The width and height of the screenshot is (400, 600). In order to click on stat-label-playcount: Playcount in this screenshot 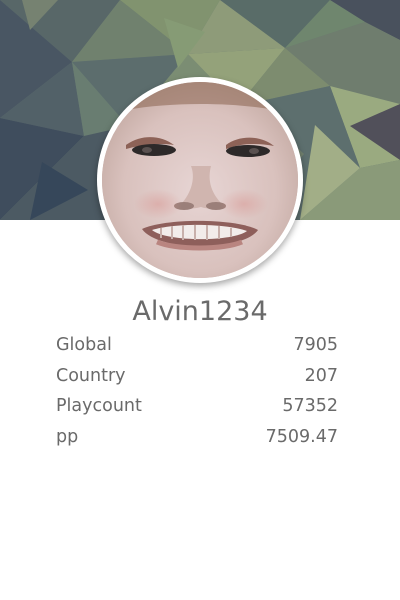, I will do `click(99, 406)`.